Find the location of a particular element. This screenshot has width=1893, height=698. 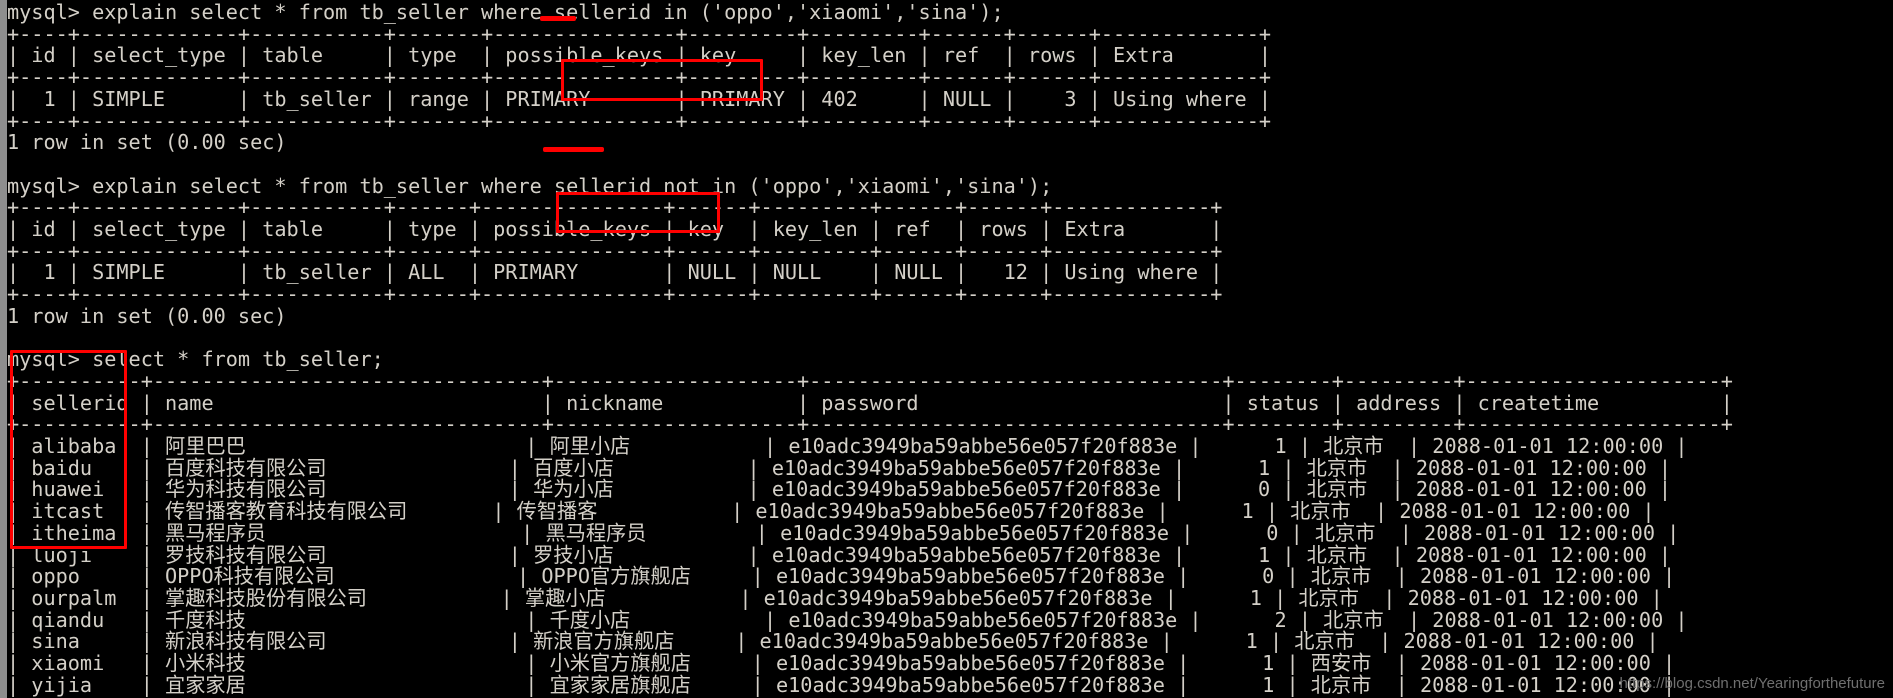

vertical-scrollbar is located at coordinates (3, 349).